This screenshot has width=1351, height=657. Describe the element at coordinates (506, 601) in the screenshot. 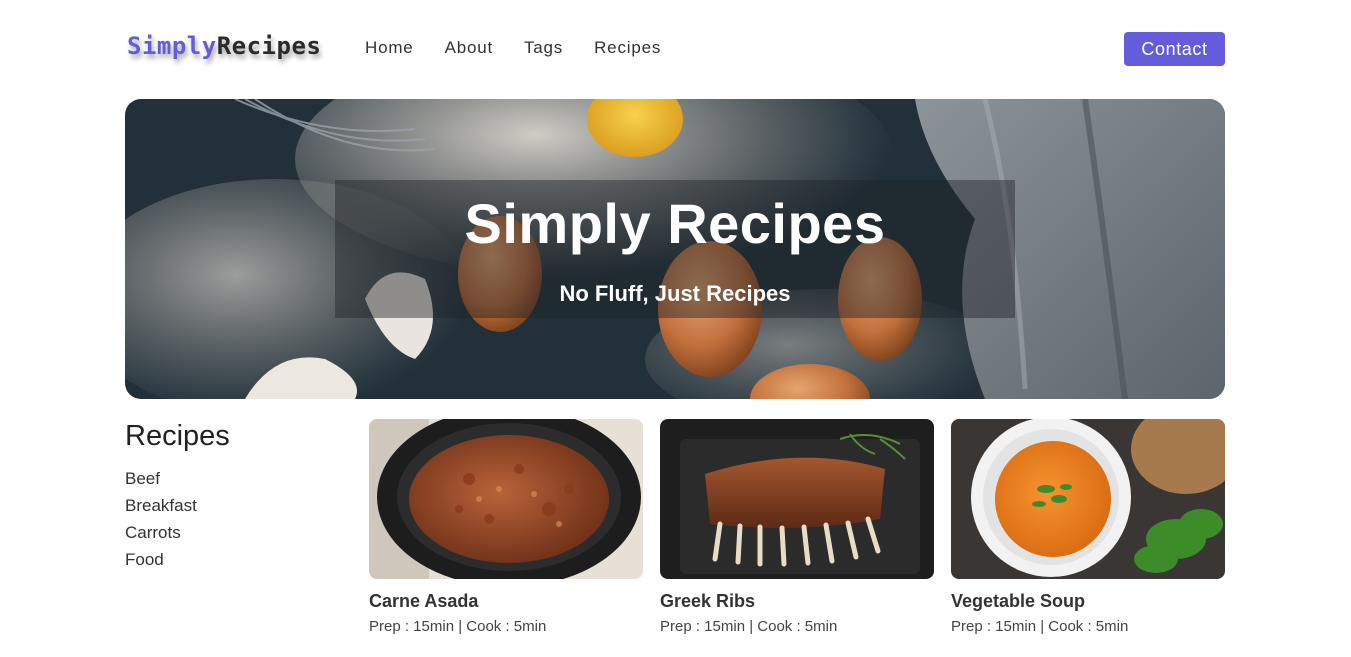

I see `recipe-title: Carne Asada` at that location.